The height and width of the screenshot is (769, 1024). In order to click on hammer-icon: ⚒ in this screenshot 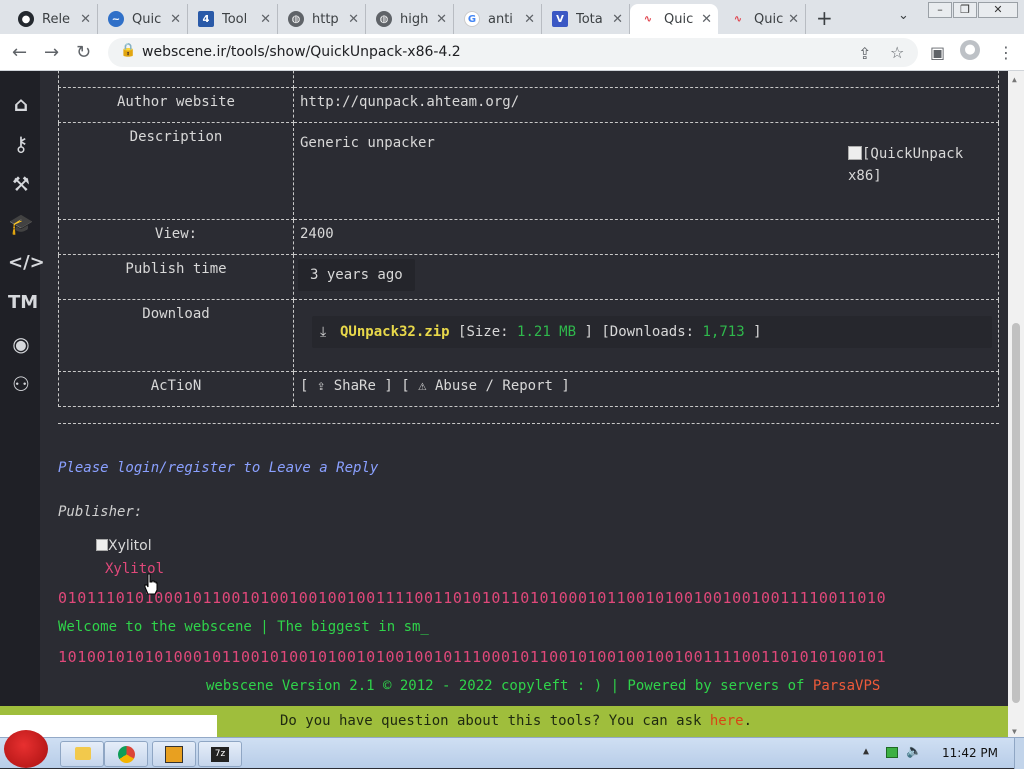, I will do `click(21, 185)`.